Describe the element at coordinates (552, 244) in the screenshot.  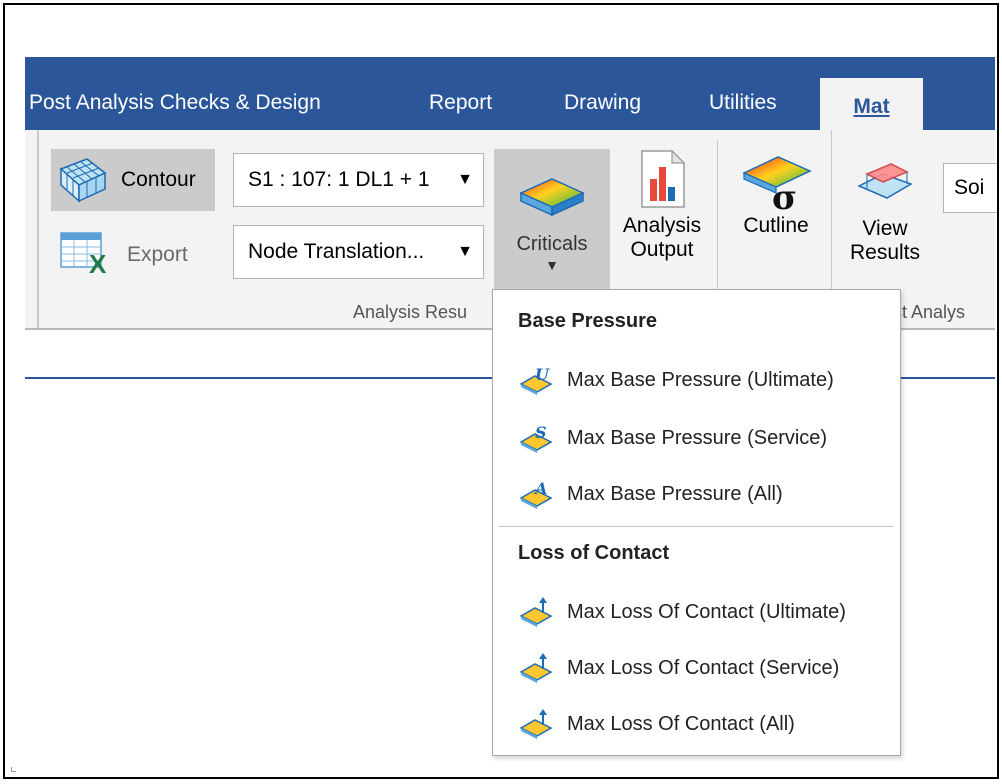
I see `criticals-label: Criticals` at that location.